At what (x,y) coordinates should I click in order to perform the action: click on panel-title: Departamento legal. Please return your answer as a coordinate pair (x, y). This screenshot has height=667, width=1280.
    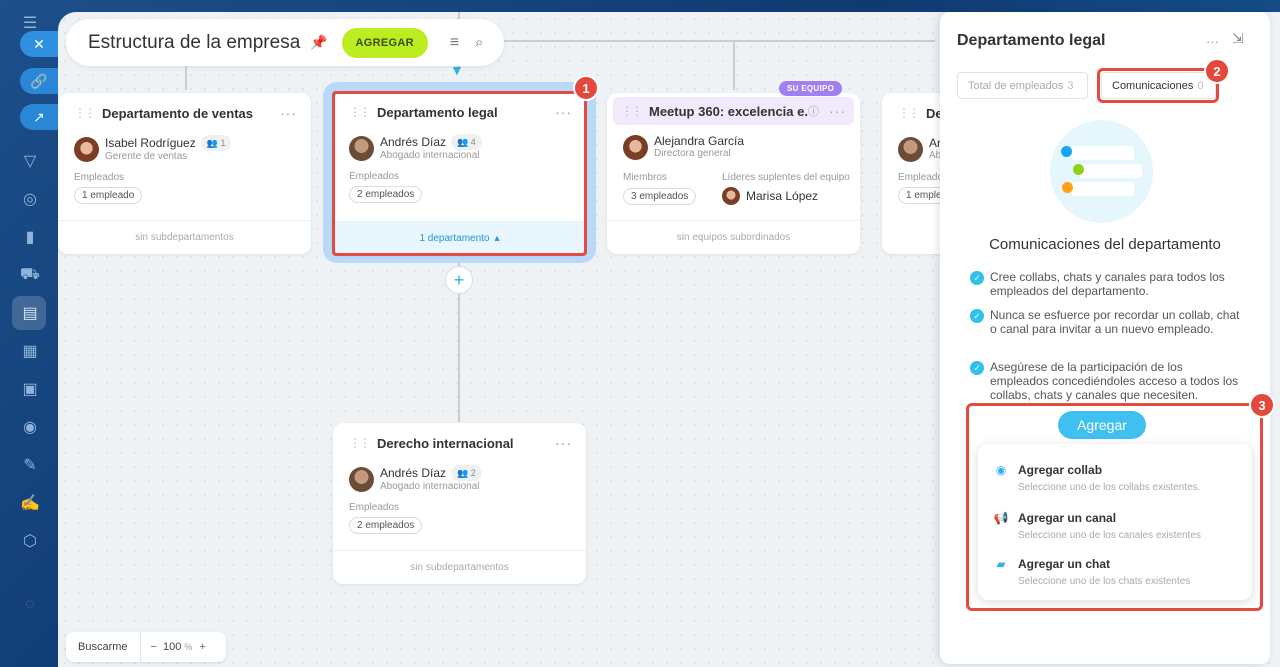
    Looking at the image, I should click on (1031, 40).